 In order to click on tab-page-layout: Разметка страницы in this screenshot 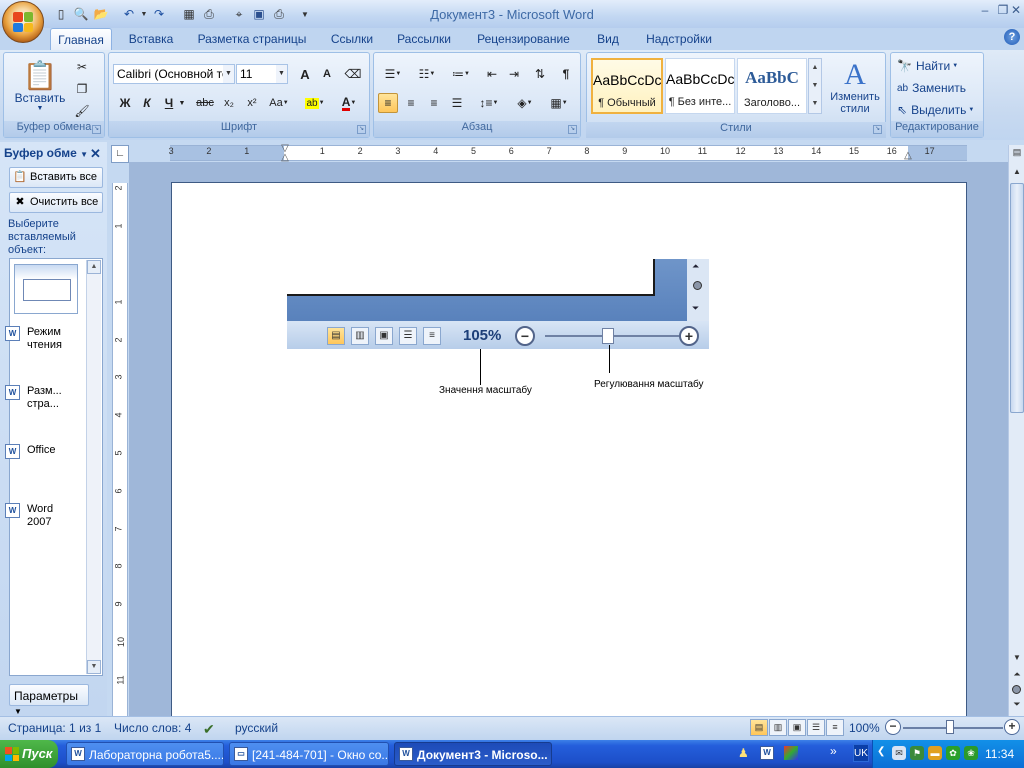, I will do `click(252, 39)`.